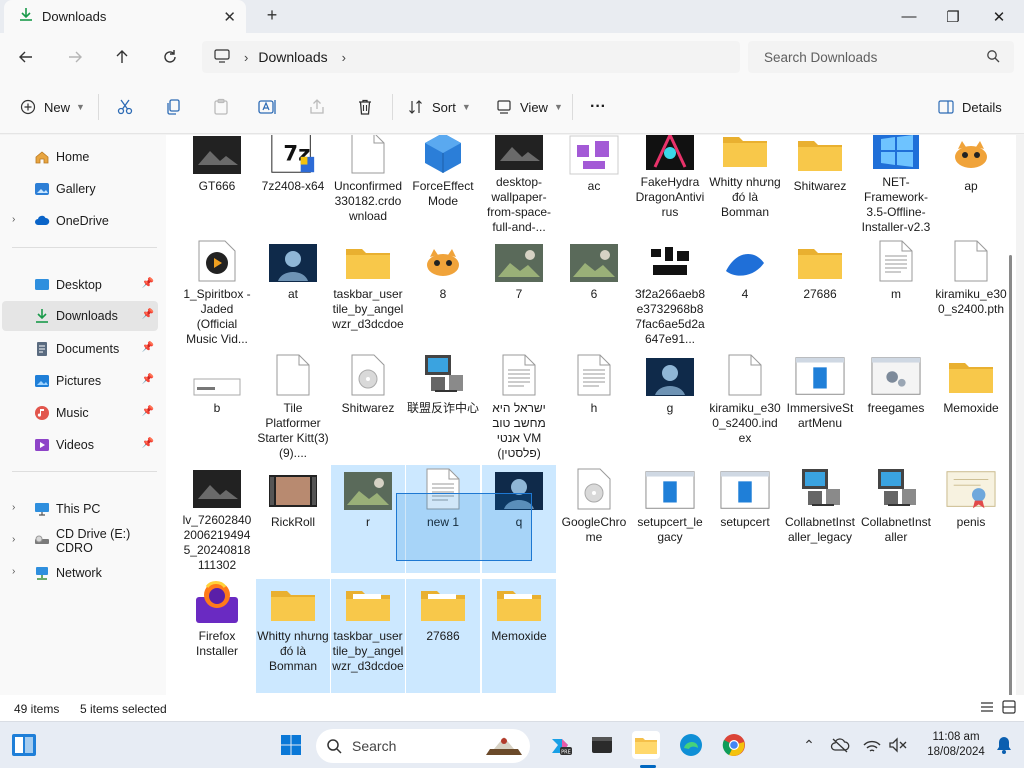  I want to click on file-item: setupcert_legacy, so click(670, 519).